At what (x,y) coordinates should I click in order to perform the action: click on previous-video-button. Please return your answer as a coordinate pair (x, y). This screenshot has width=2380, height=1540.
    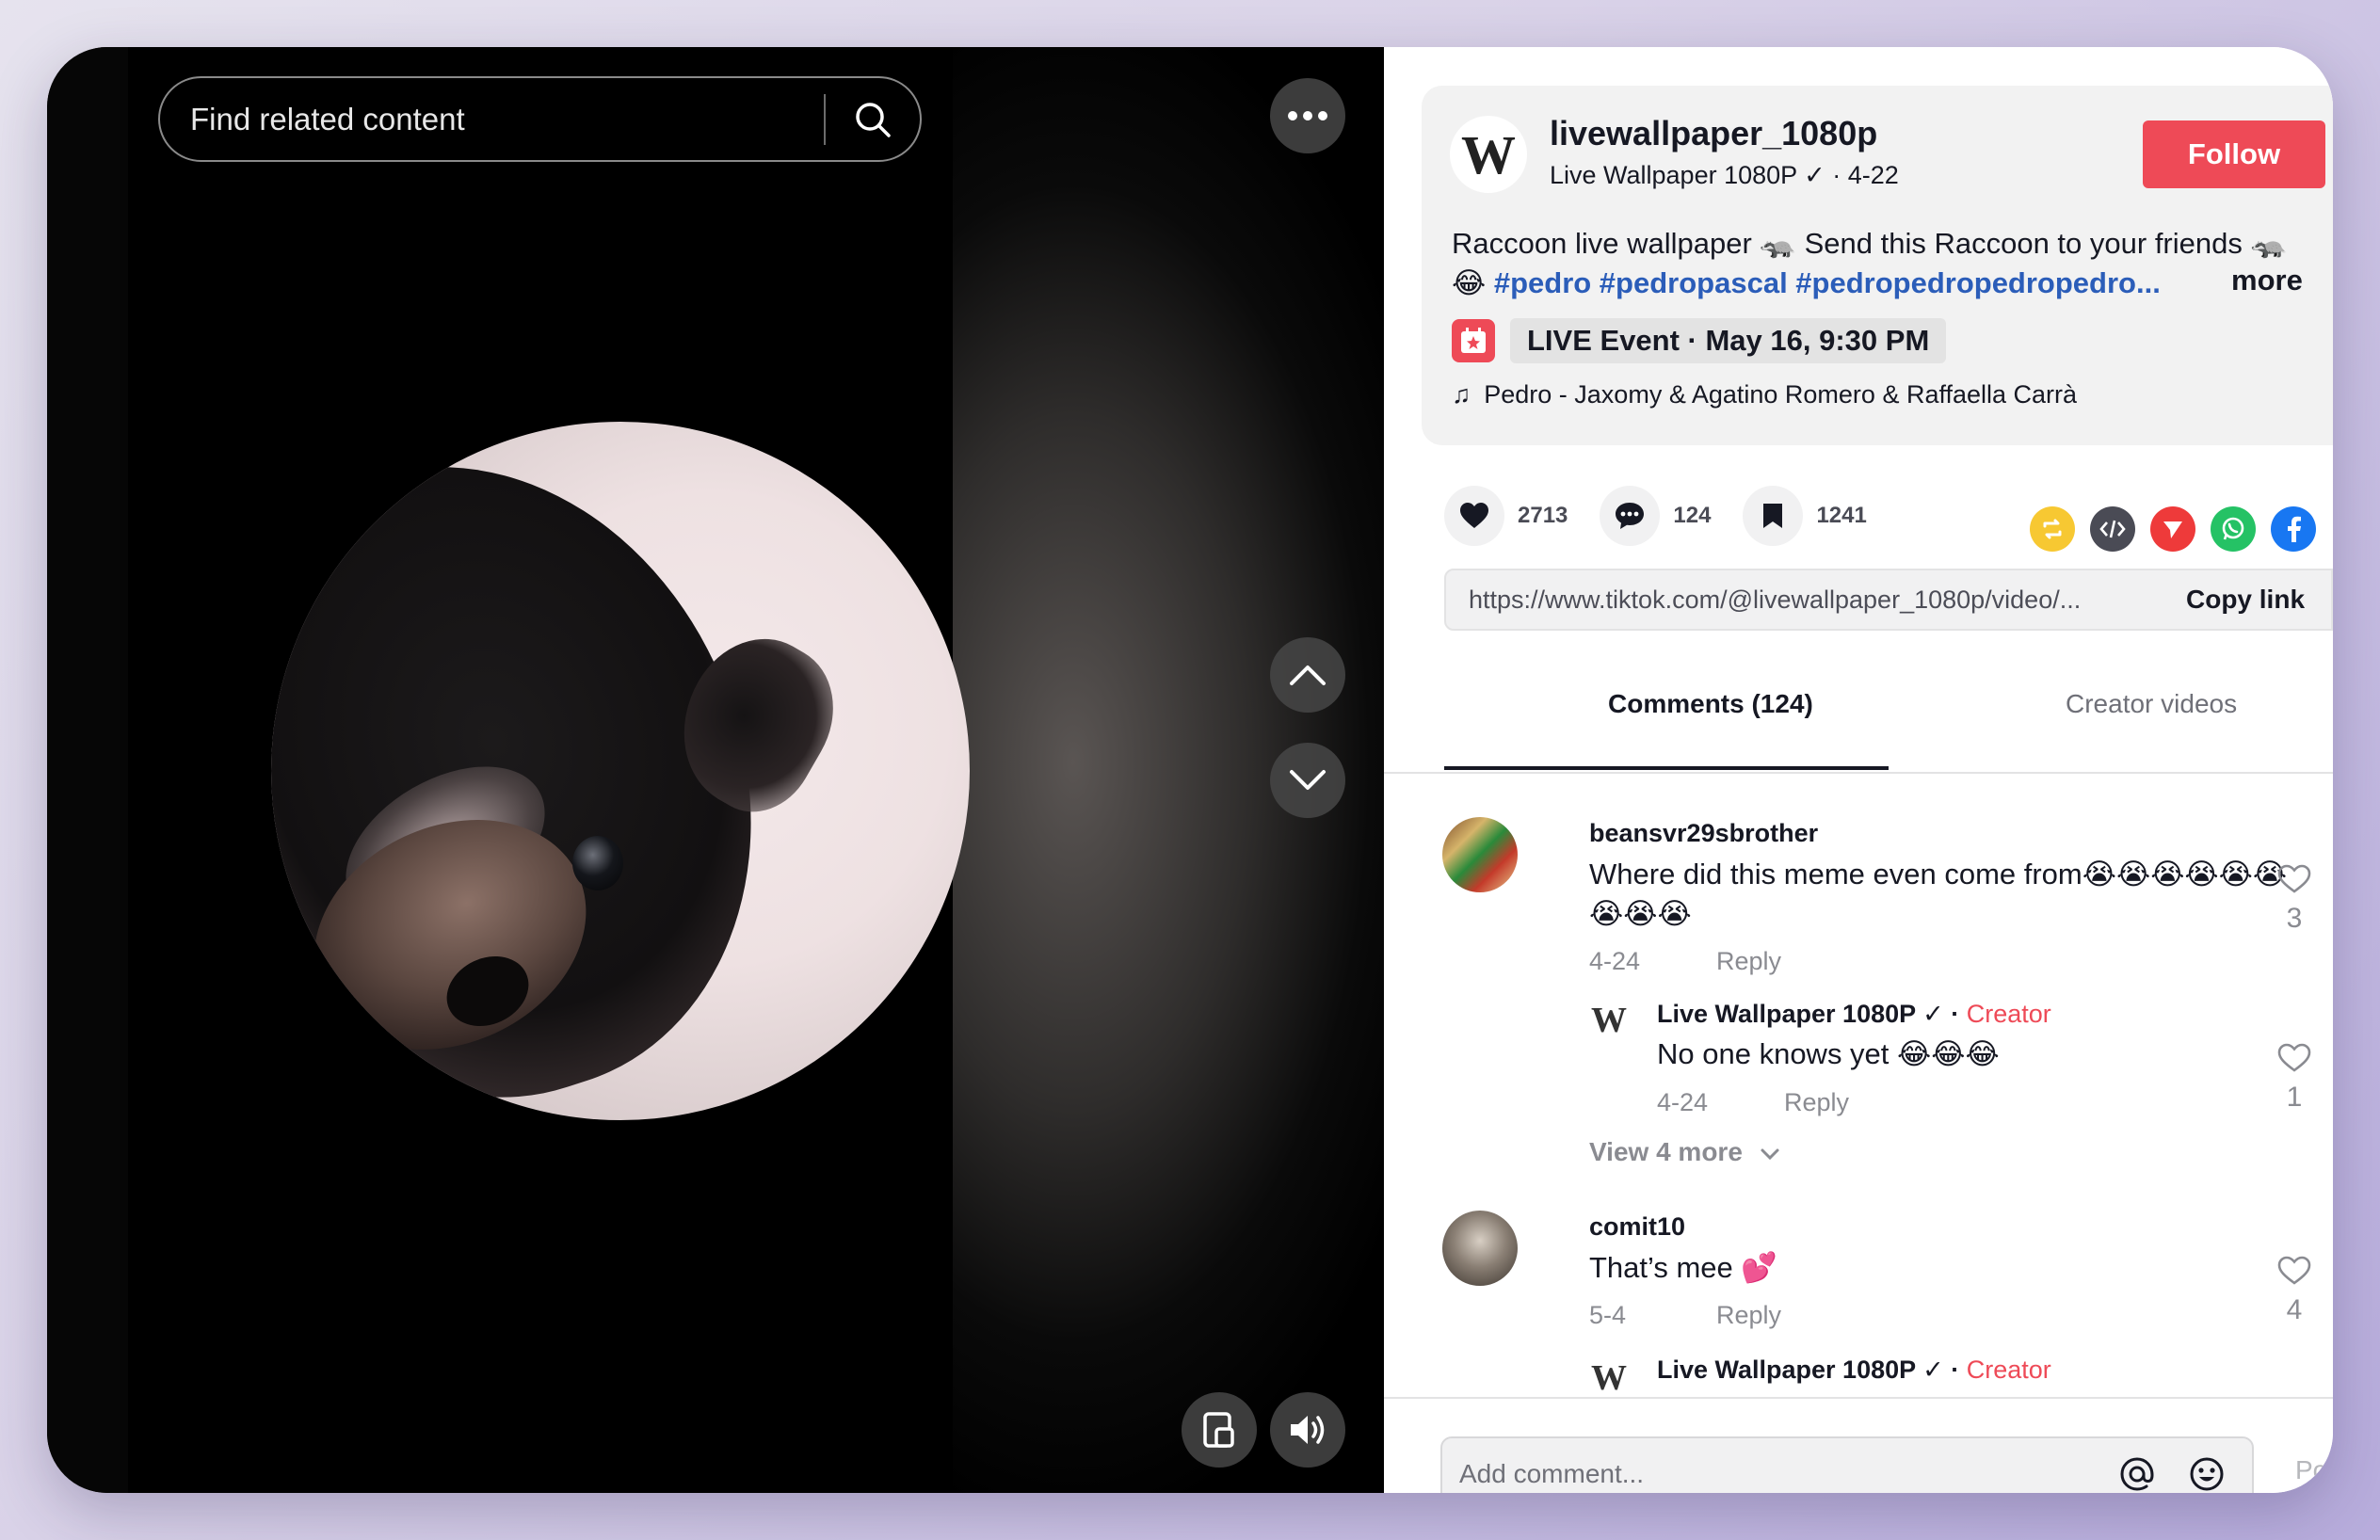
    Looking at the image, I should click on (1308, 675).